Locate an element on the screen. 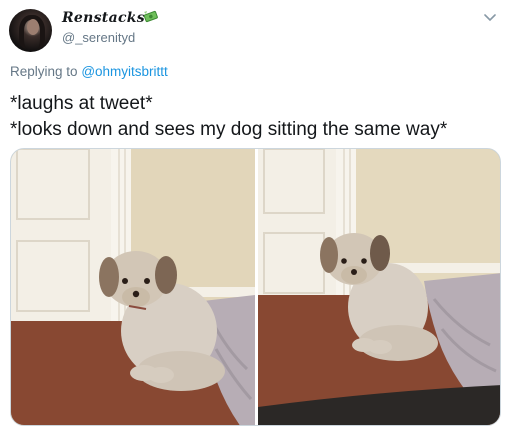  display-name: Renstacks is located at coordinates (103, 18).